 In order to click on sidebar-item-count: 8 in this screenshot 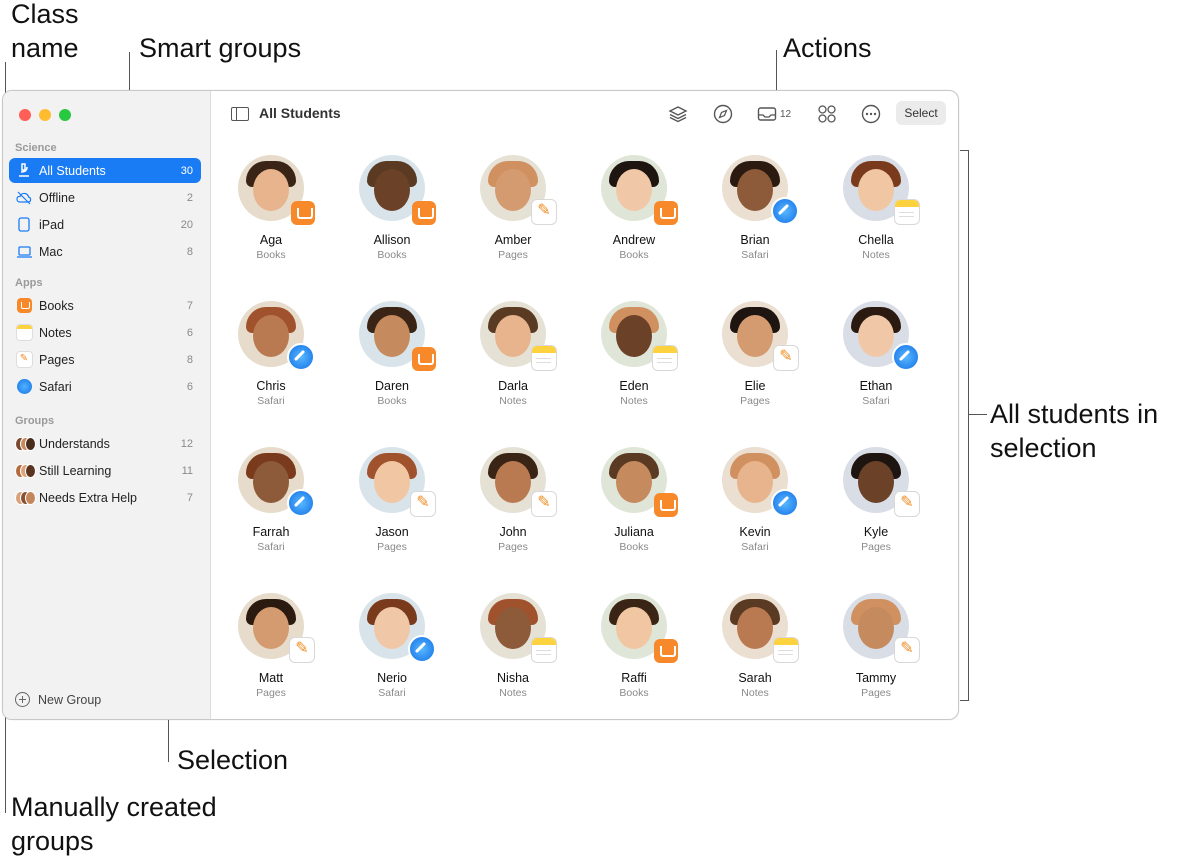, I will do `click(189, 359)`.